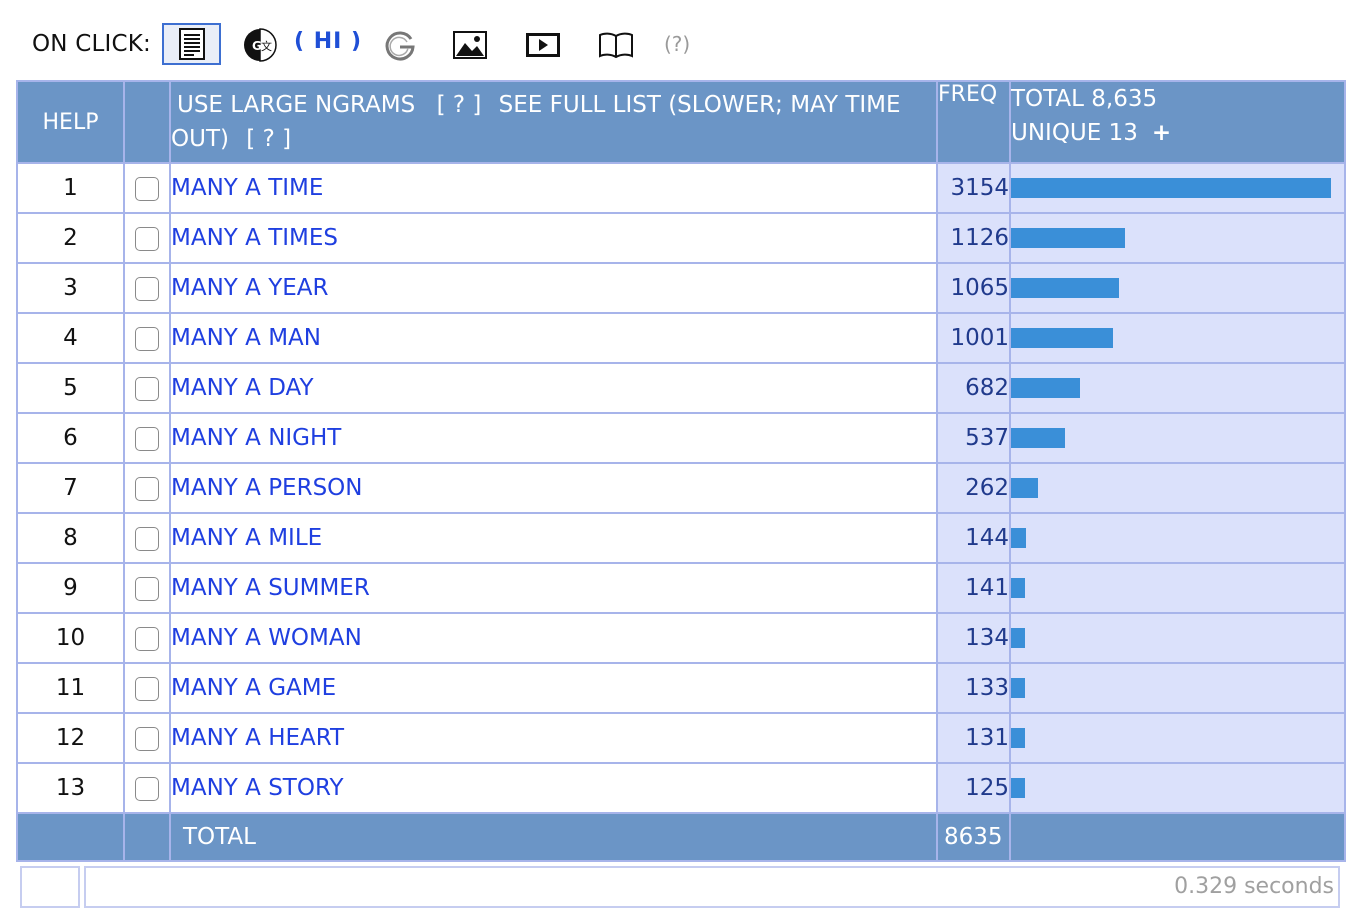 Image resolution: width=1350 pixels, height=920 pixels. Describe the element at coordinates (256, 438) in the screenshot. I see `phrase-link: MANY A NIGHT` at that location.